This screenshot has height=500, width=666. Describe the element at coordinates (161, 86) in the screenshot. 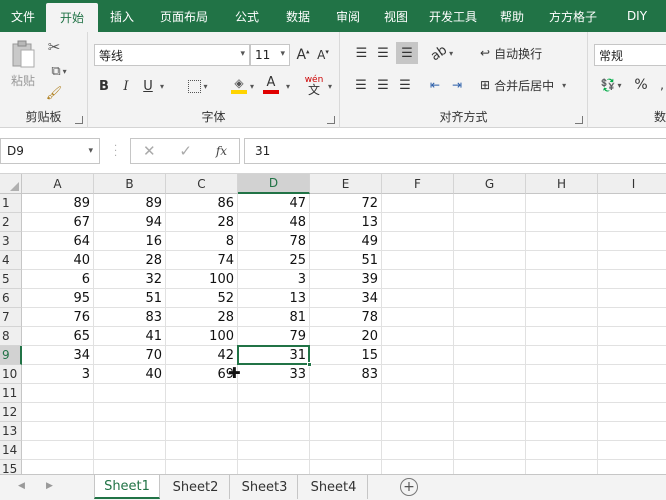

I see `underline-dropdown: ▾` at that location.